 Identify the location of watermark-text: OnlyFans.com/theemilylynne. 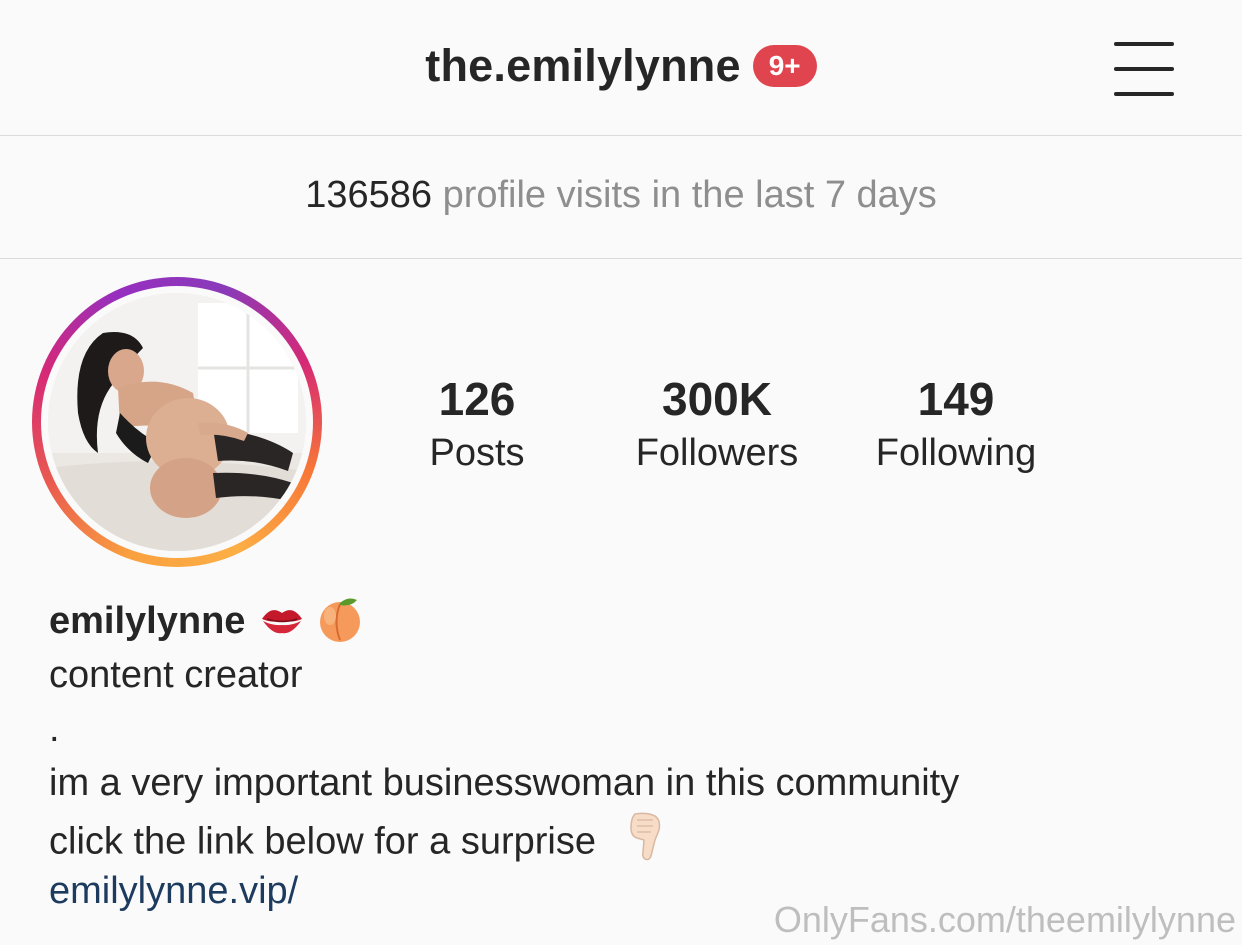
(1004, 919).